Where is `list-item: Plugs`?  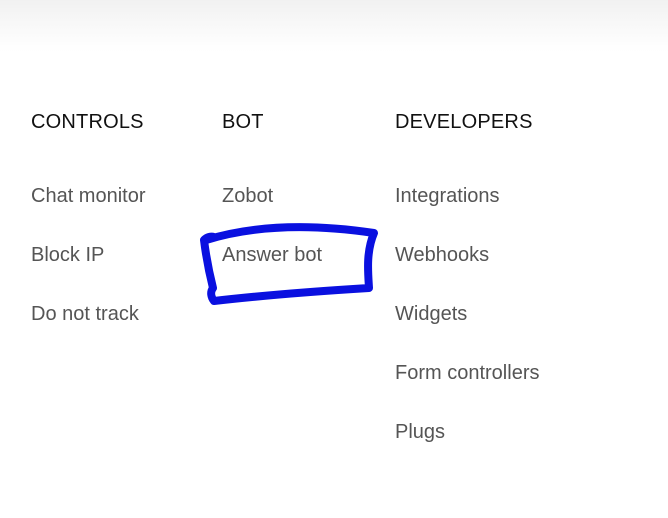 list-item: Plugs is located at coordinates (467, 432).